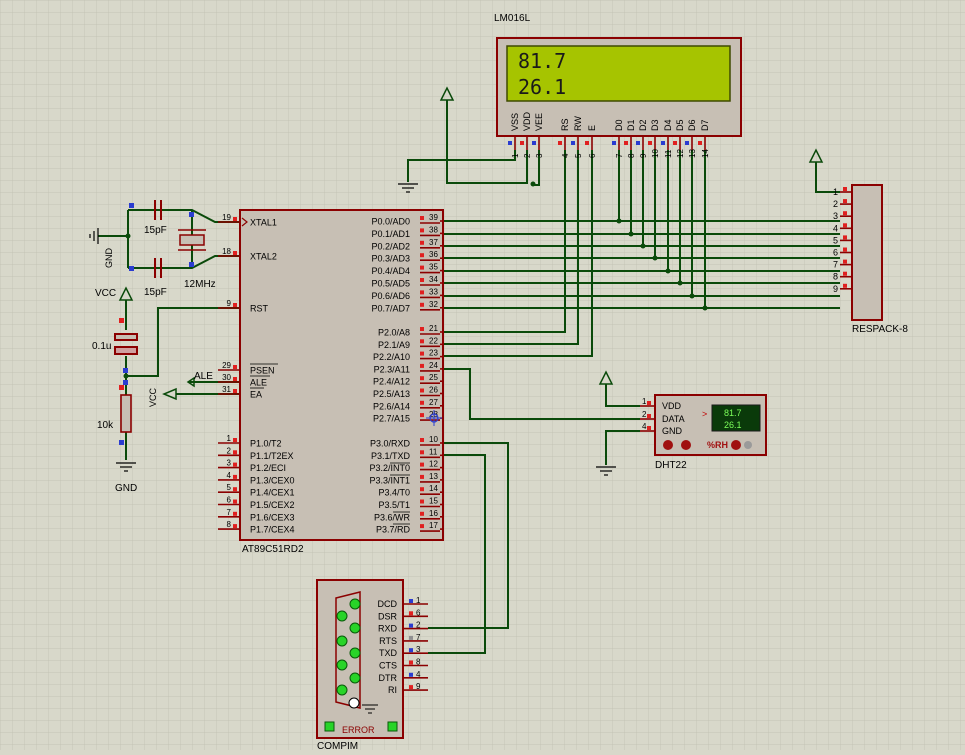 Image resolution: width=965 pixels, height=755 pixels. I want to click on dht-hum-down-icon, so click(736, 445).